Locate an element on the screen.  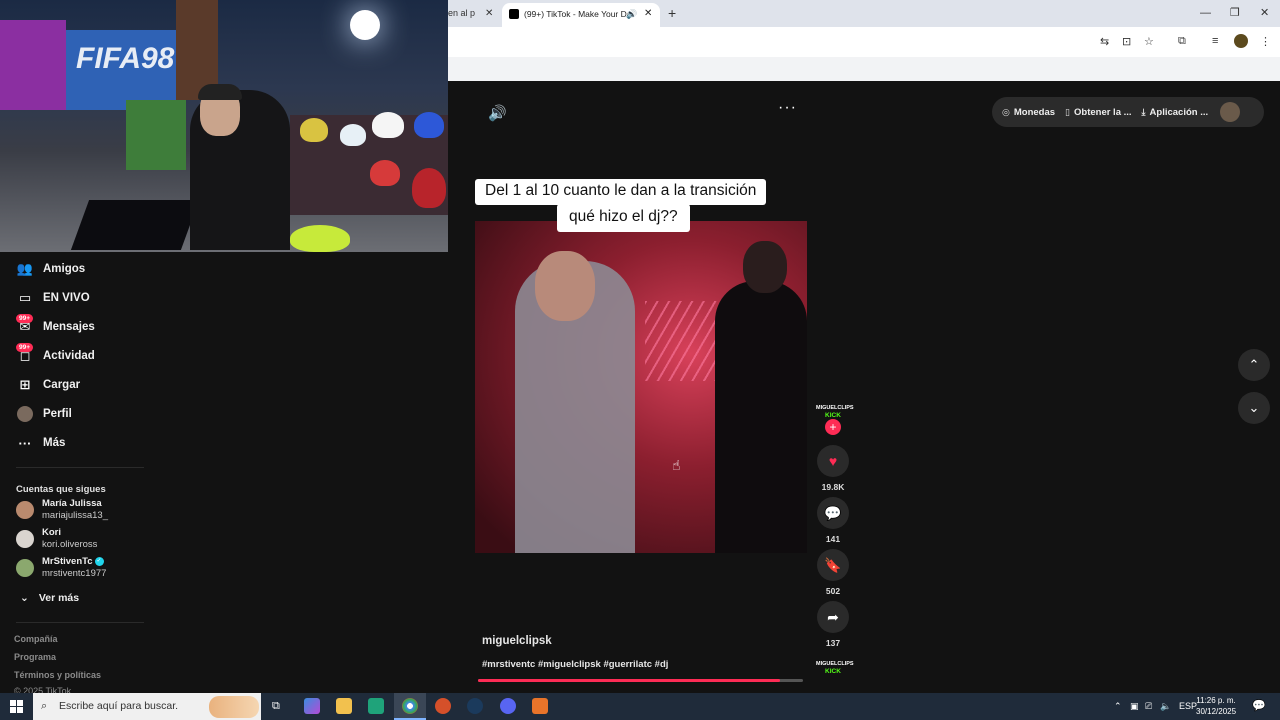
more-options-icon: ··· is located at coordinates (787, 108).